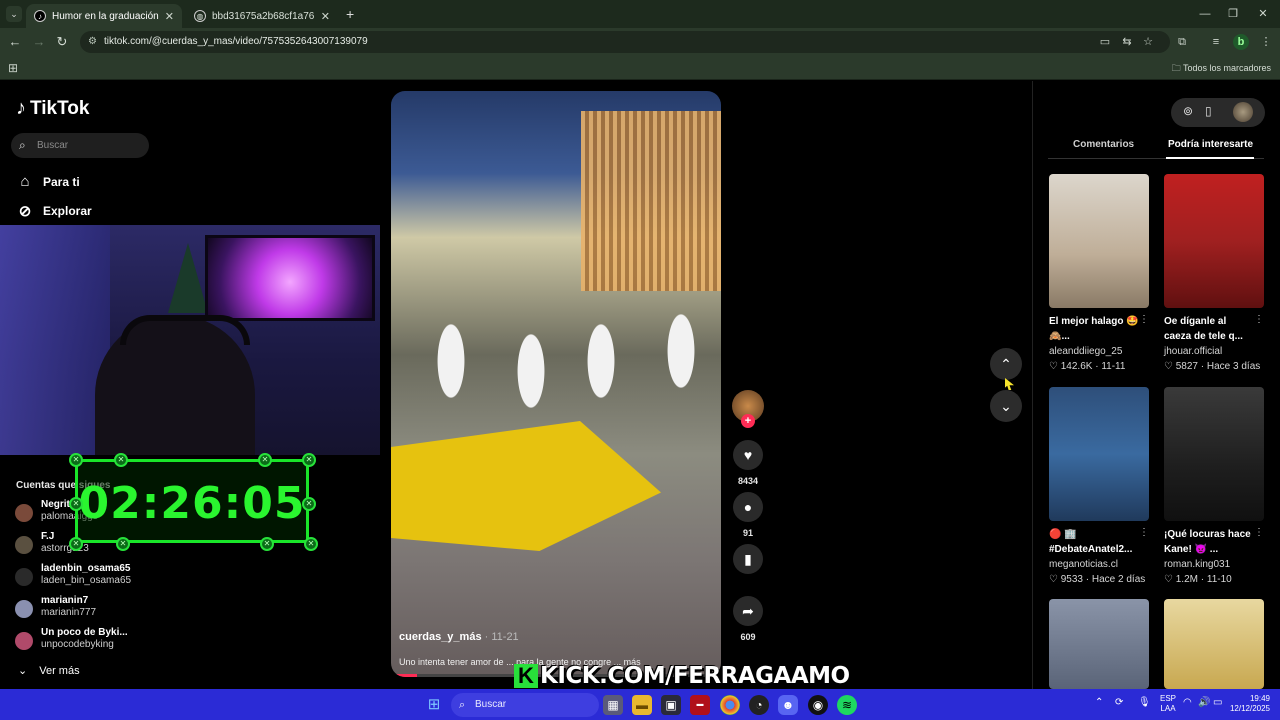 The image size is (1280, 720). Describe the element at coordinates (642, 705) in the screenshot. I see `file-explorer-icon: ▬` at that location.